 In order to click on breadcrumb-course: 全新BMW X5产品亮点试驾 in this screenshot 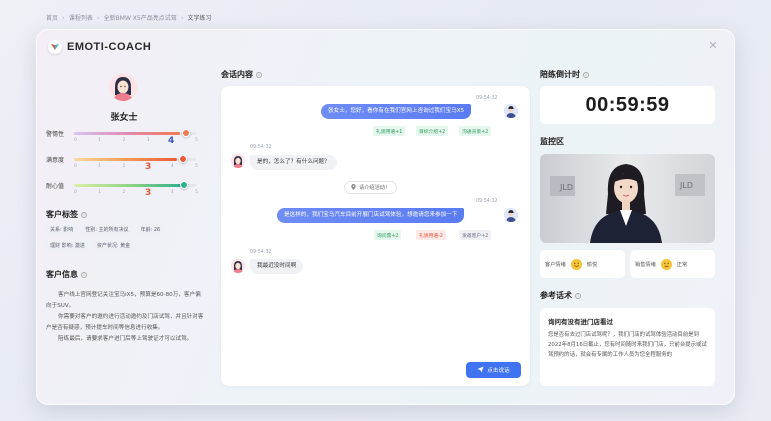, I will do `click(140, 17)`.